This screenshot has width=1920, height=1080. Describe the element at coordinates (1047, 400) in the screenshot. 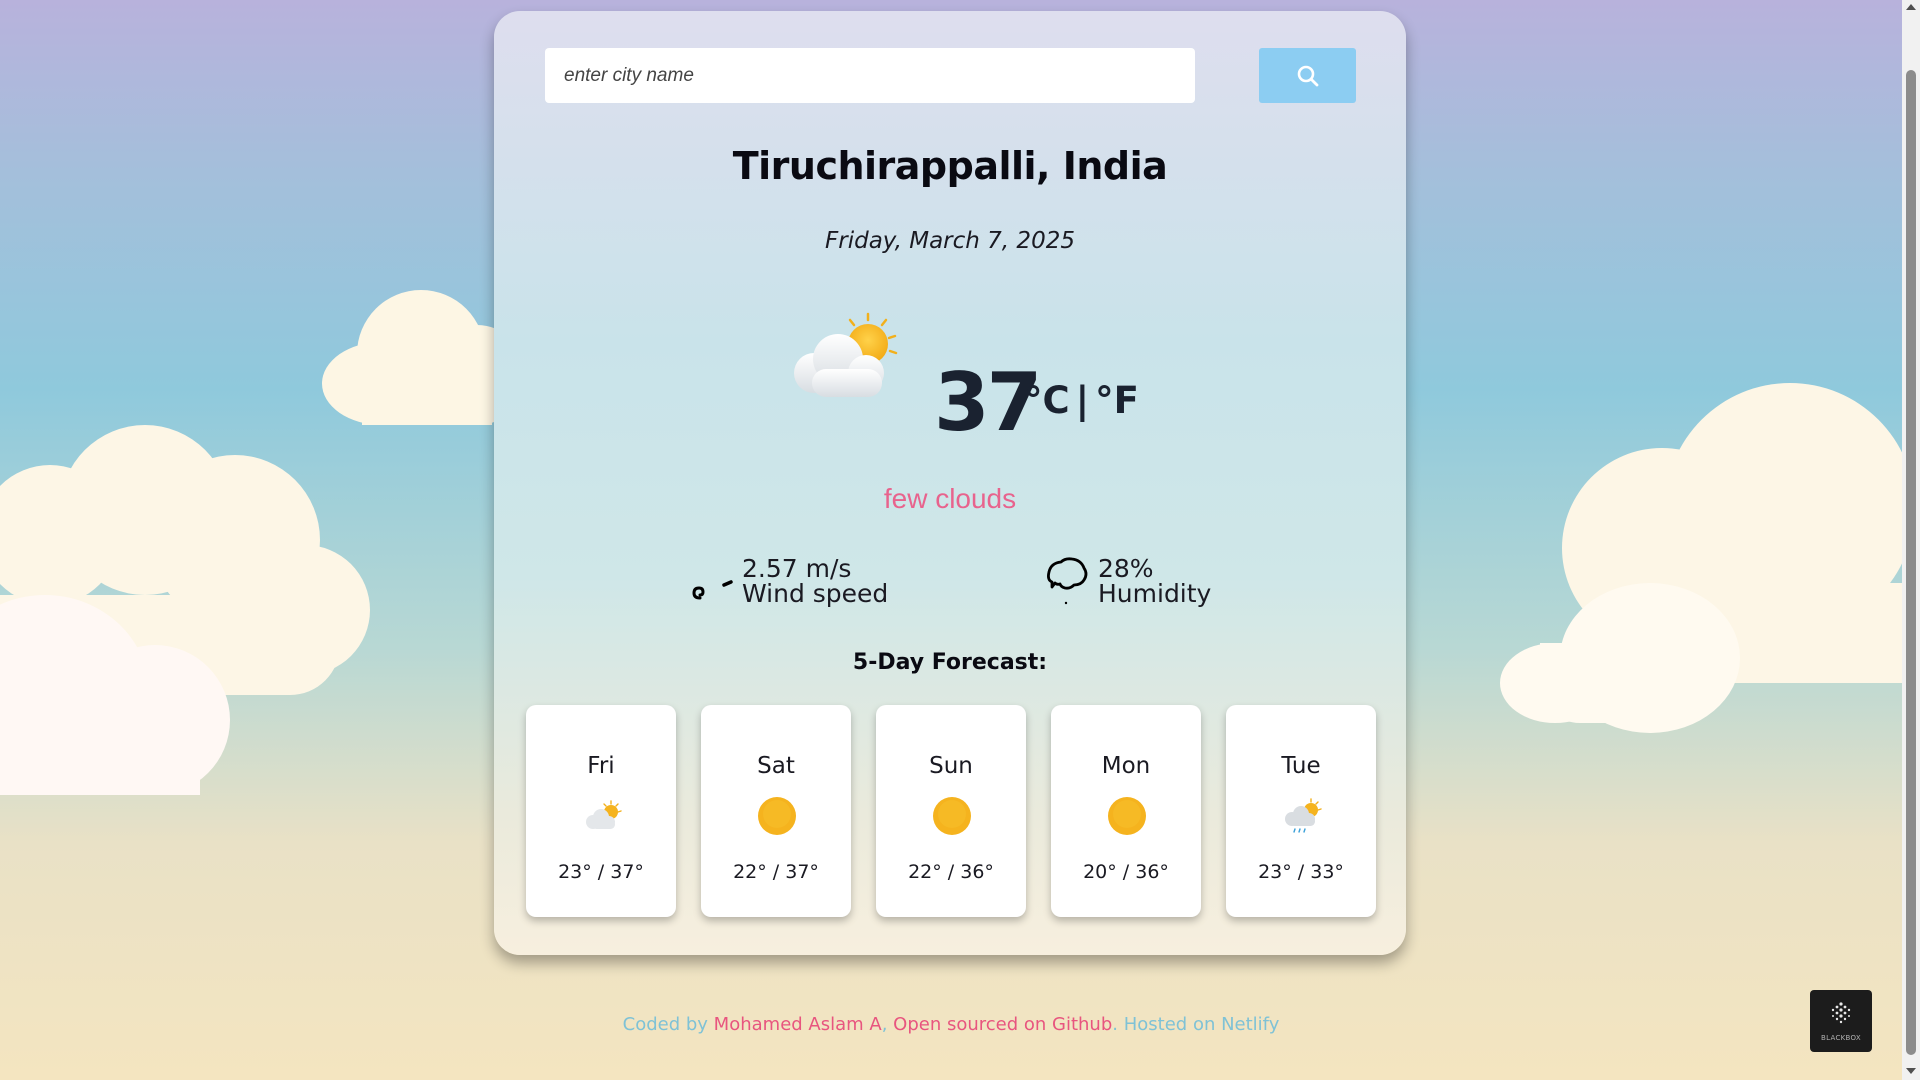

I see `celsius-toggle: °C` at that location.